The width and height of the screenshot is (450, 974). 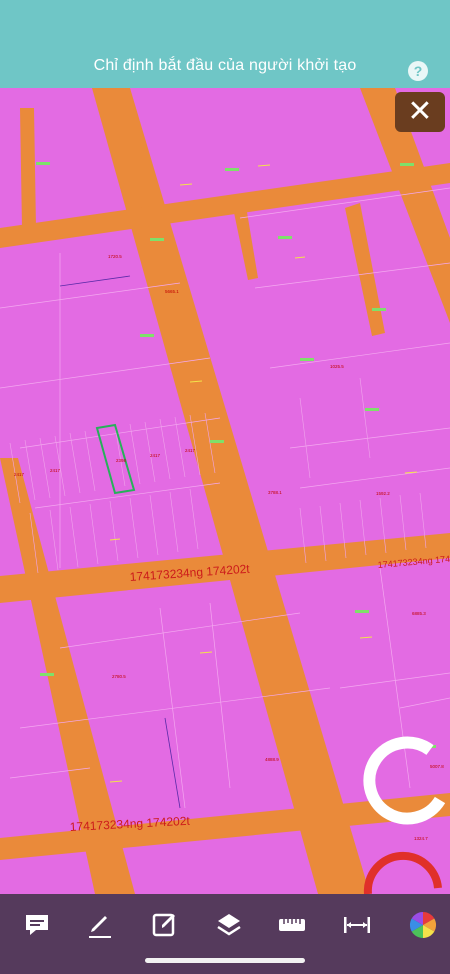 I want to click on edit-note-icon, so click(x=165, y=925).